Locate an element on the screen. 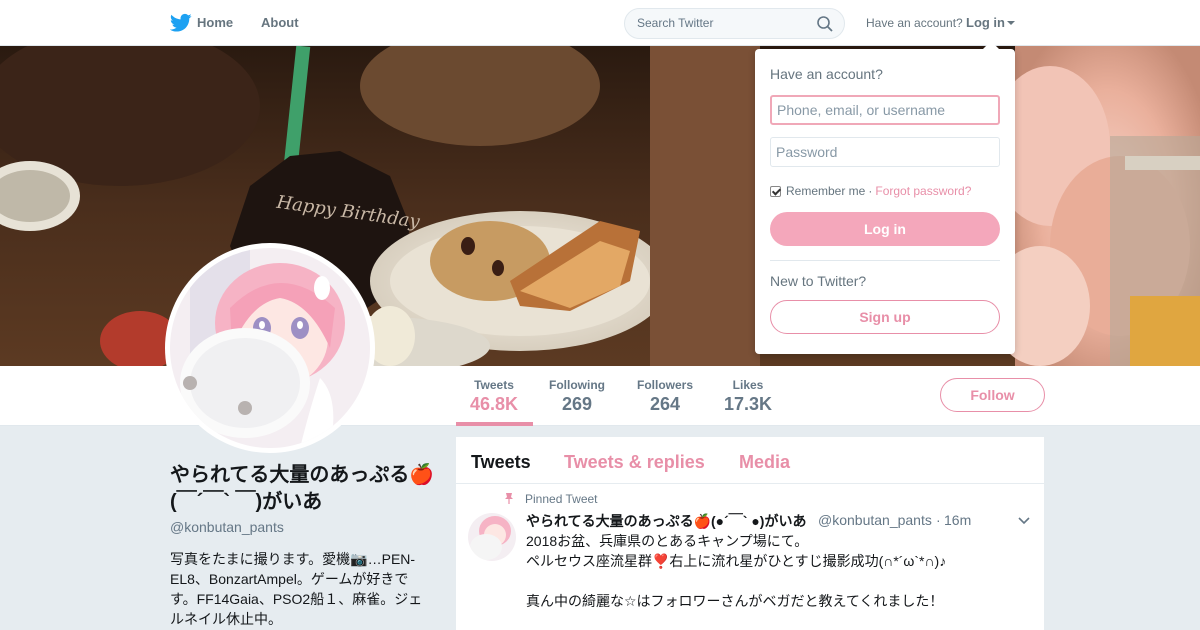 The width and height of the screenshot is (1200, 630). stat-following: Following 269 is located at coordinates (577, 396).